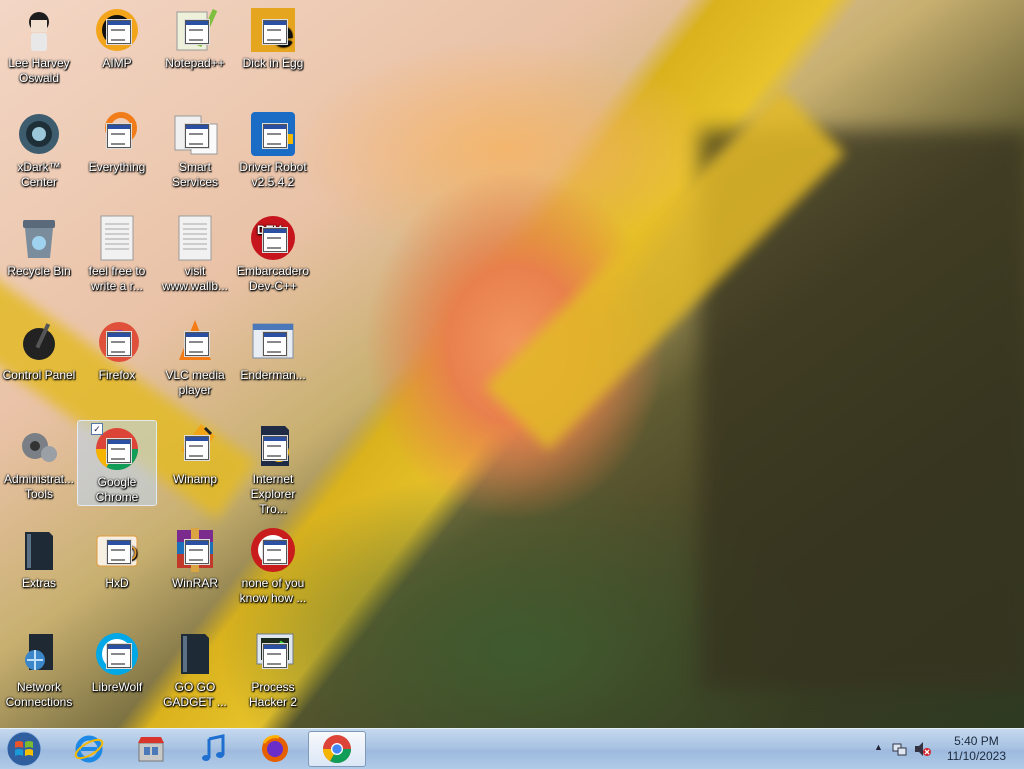 Image resolution: width=1024 pixels, height=769 pixels. I want to click on clock: 5:40 PM 11/10/2023, so click(976, 749).